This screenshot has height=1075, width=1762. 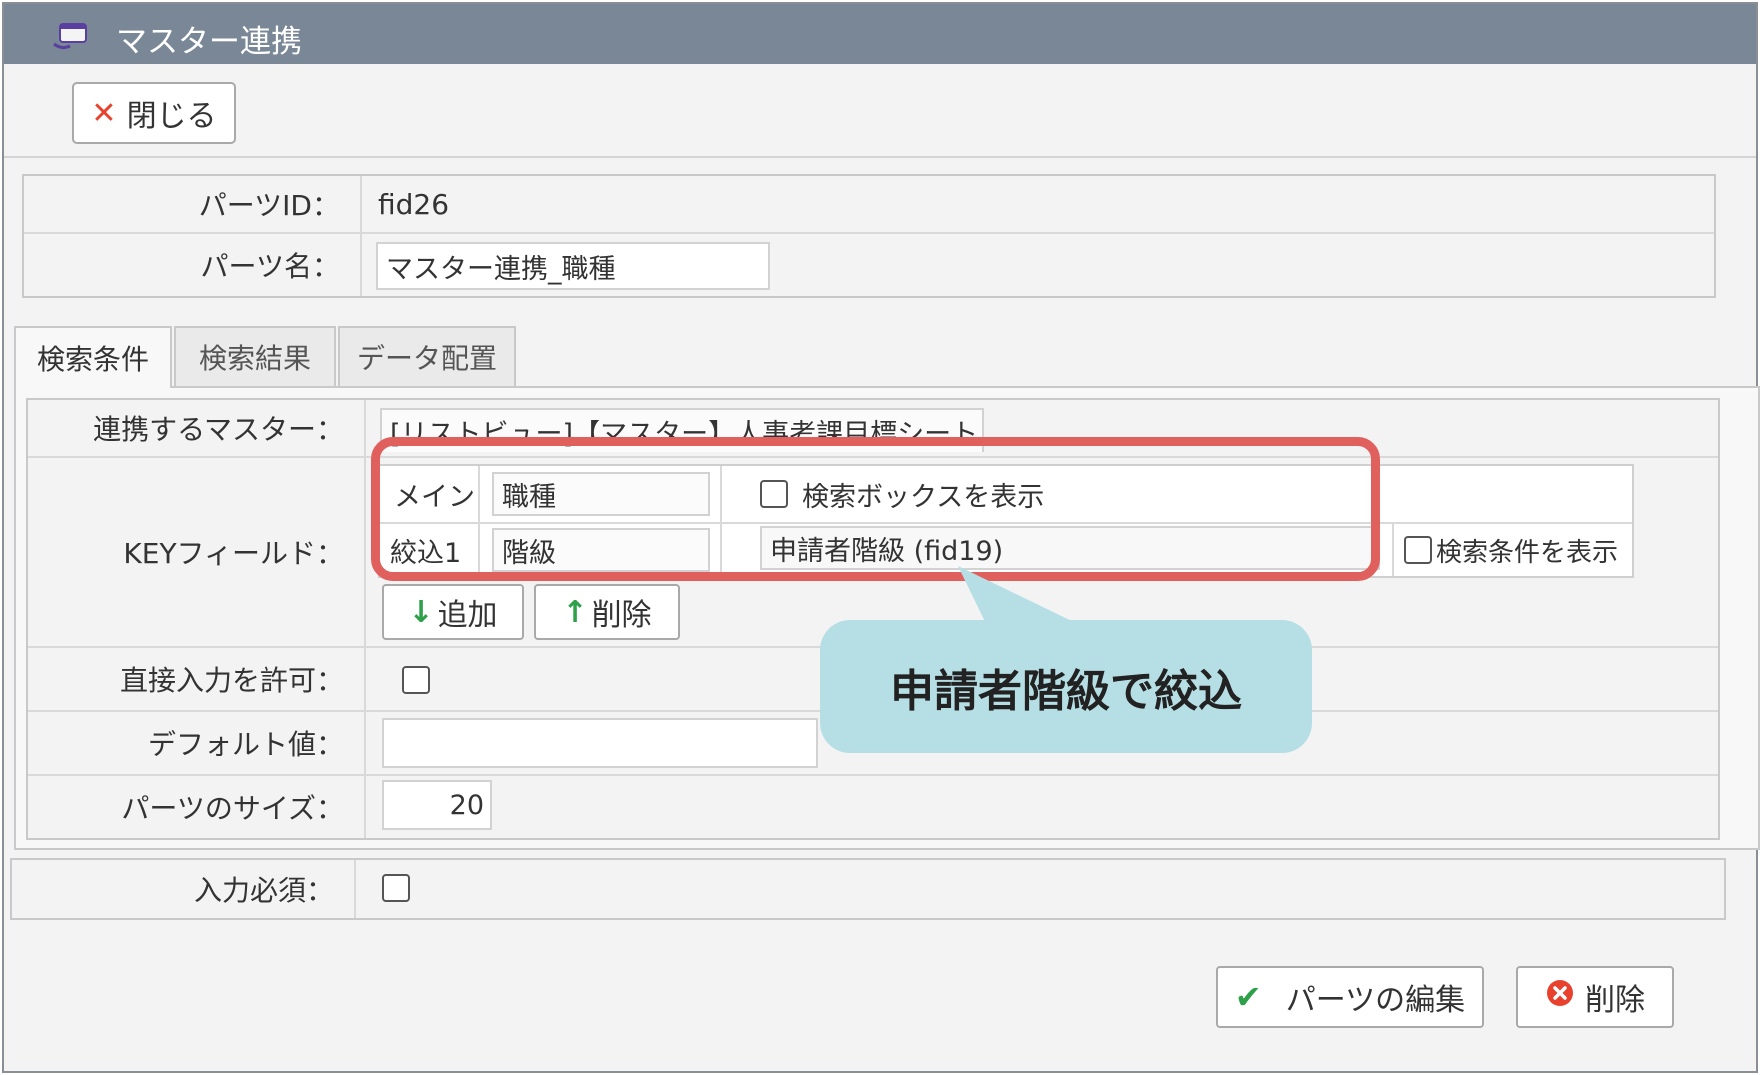 I want to click on add-key-button: ↓ 追加, so click(x=453, y=612).